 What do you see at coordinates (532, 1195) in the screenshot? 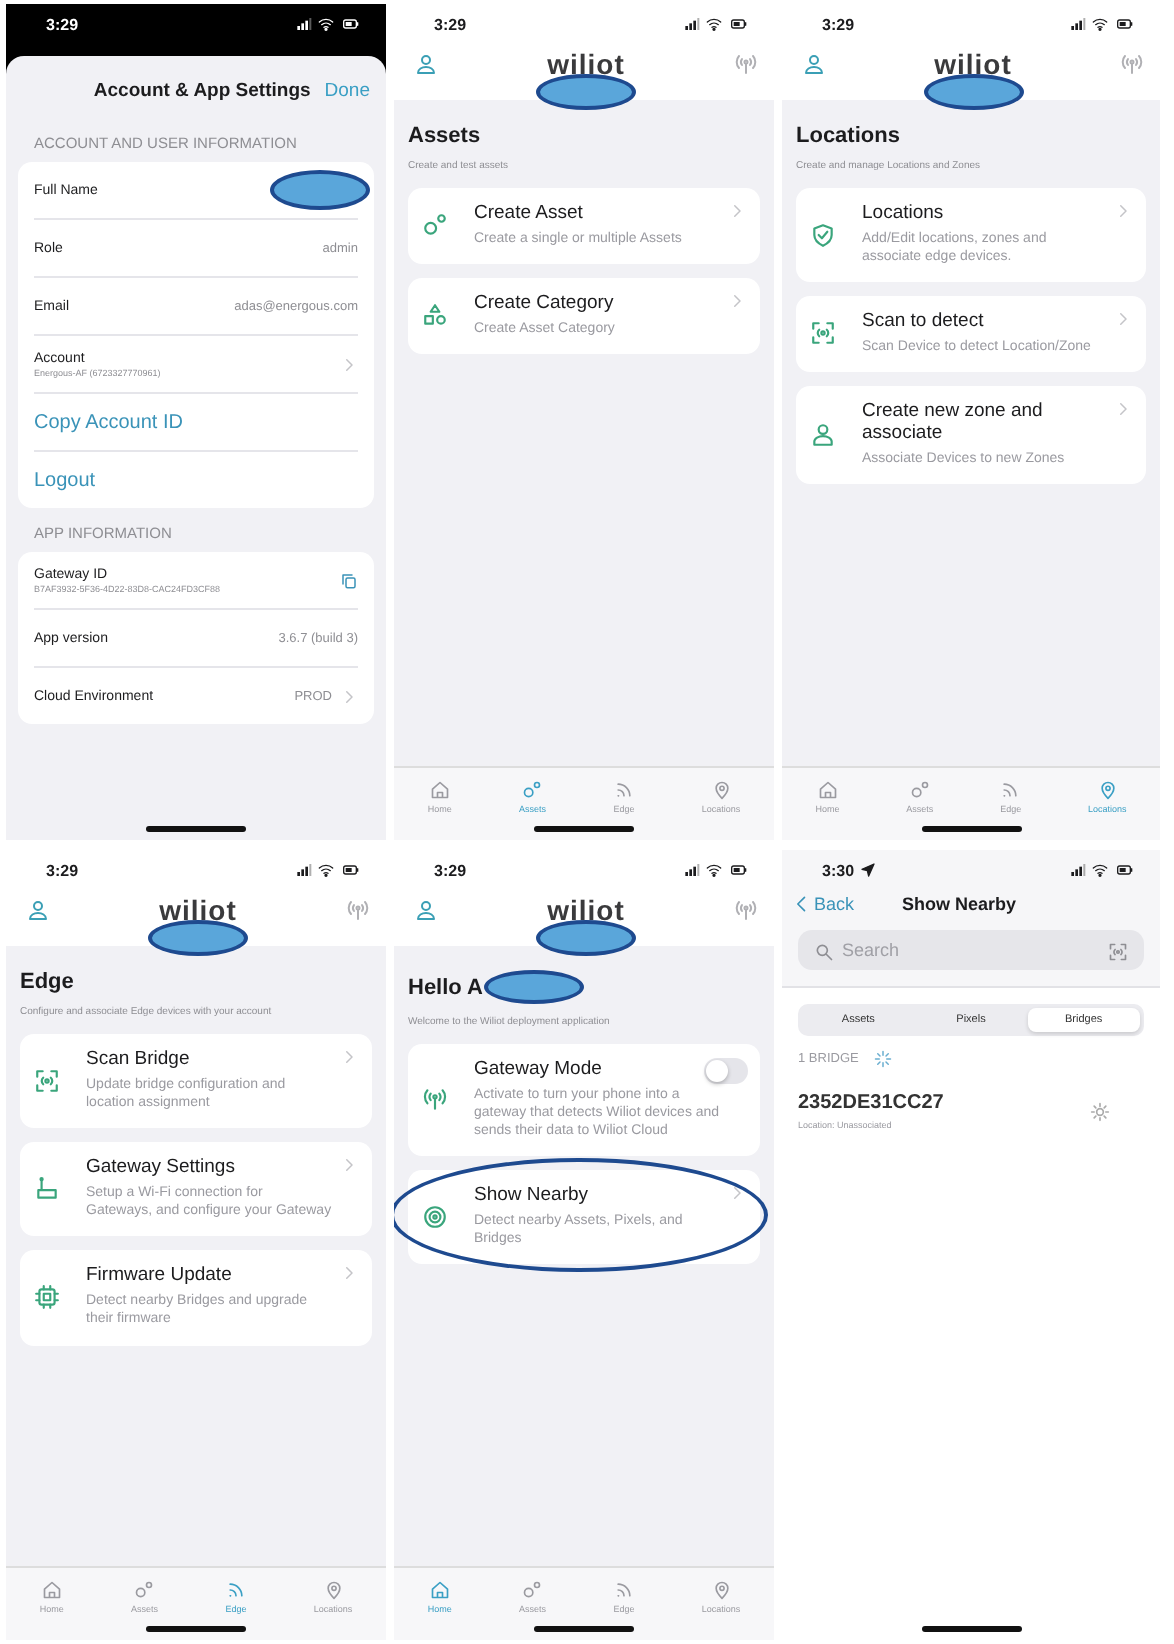
I see `card-title: Show Nearby` at bounding box center [532, 1195].